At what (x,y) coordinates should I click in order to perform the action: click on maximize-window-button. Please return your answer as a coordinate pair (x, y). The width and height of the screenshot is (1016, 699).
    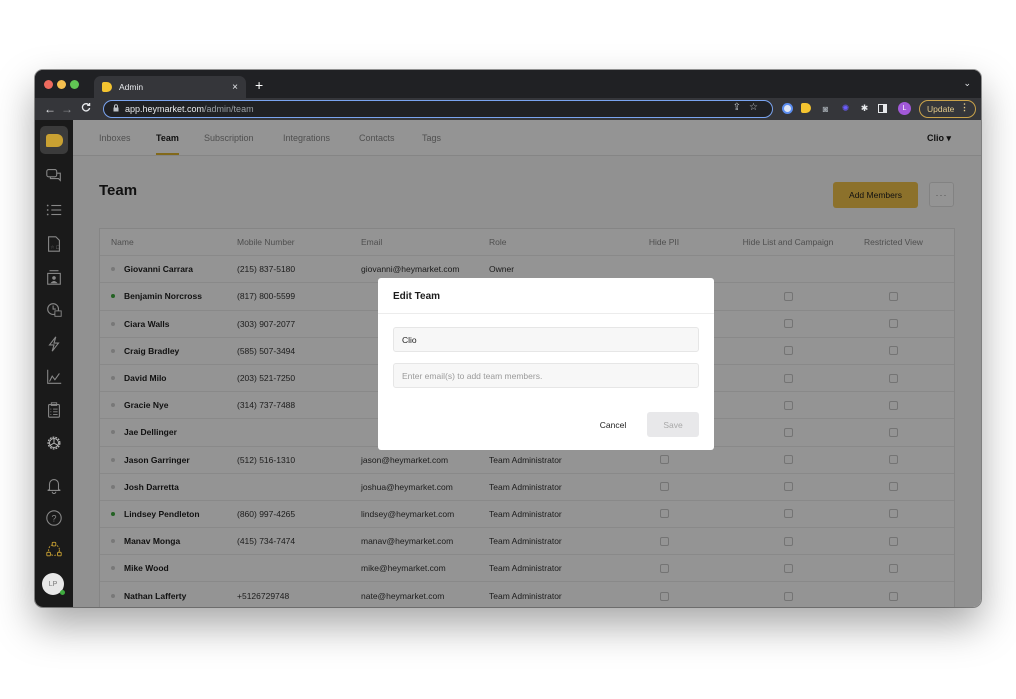
    Looking at the image, I should click on (74, 84).